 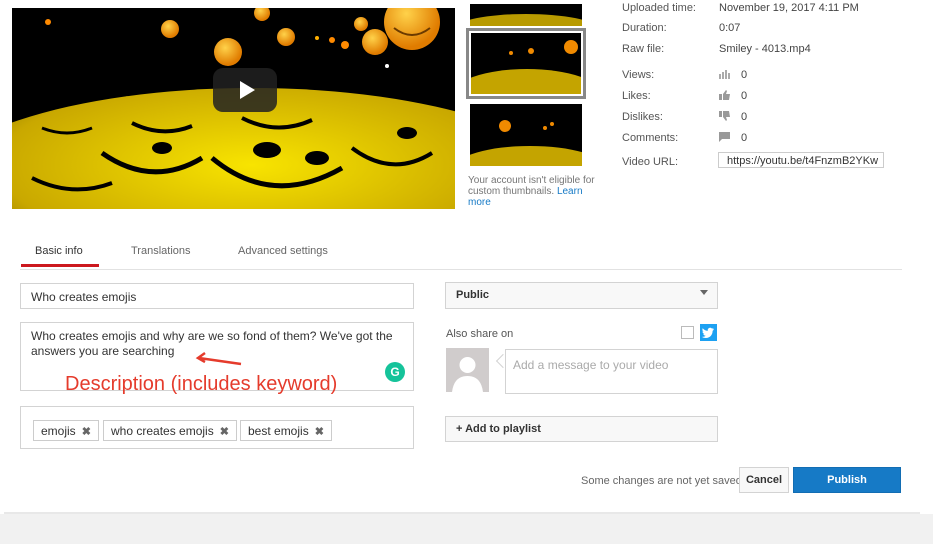 What do you see at coordinates (724, 96) in the screenshot?
I see `thumbs-up-icon` at bounding box center [724, 96].